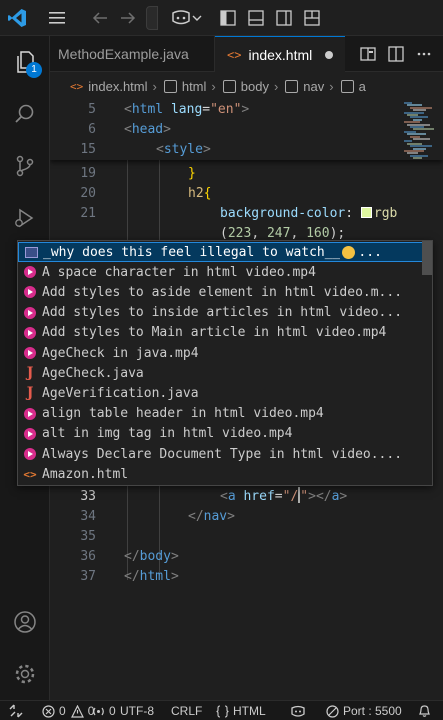 The image size is (443, 720). I want to click on breadcrumb-item-nav: nav, so click(313, 86).